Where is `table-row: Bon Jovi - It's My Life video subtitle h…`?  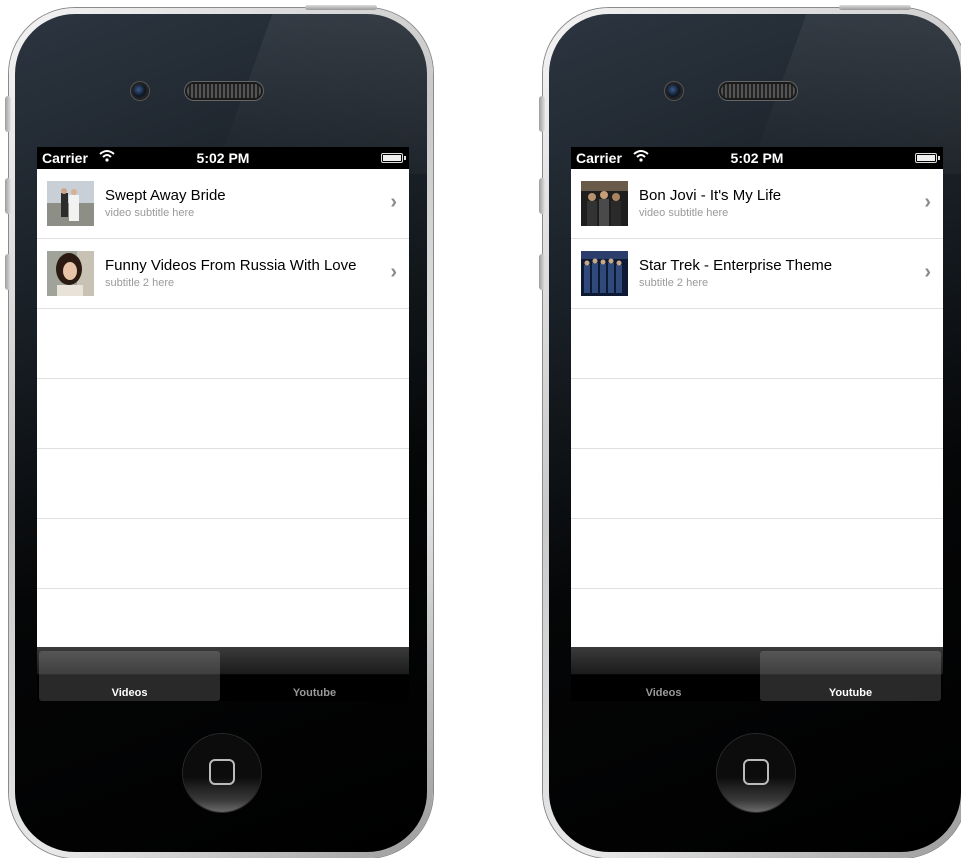
table-row: Bon Jovi - It's My Life video subtitle h… is located at coordinates (757, 204).